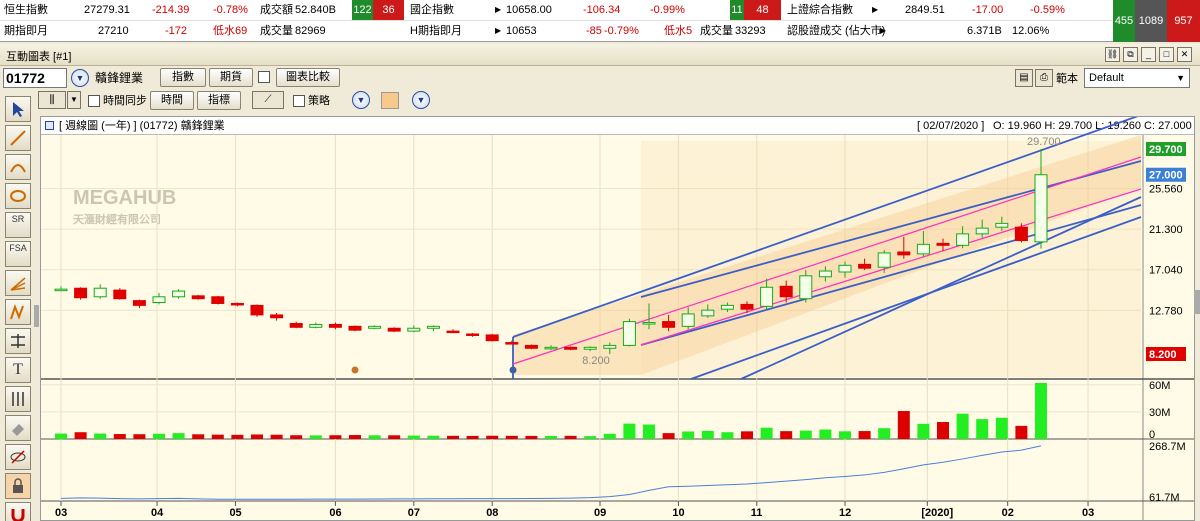  I want to click on price-tick-label: 8.200, so click(1163, 355).